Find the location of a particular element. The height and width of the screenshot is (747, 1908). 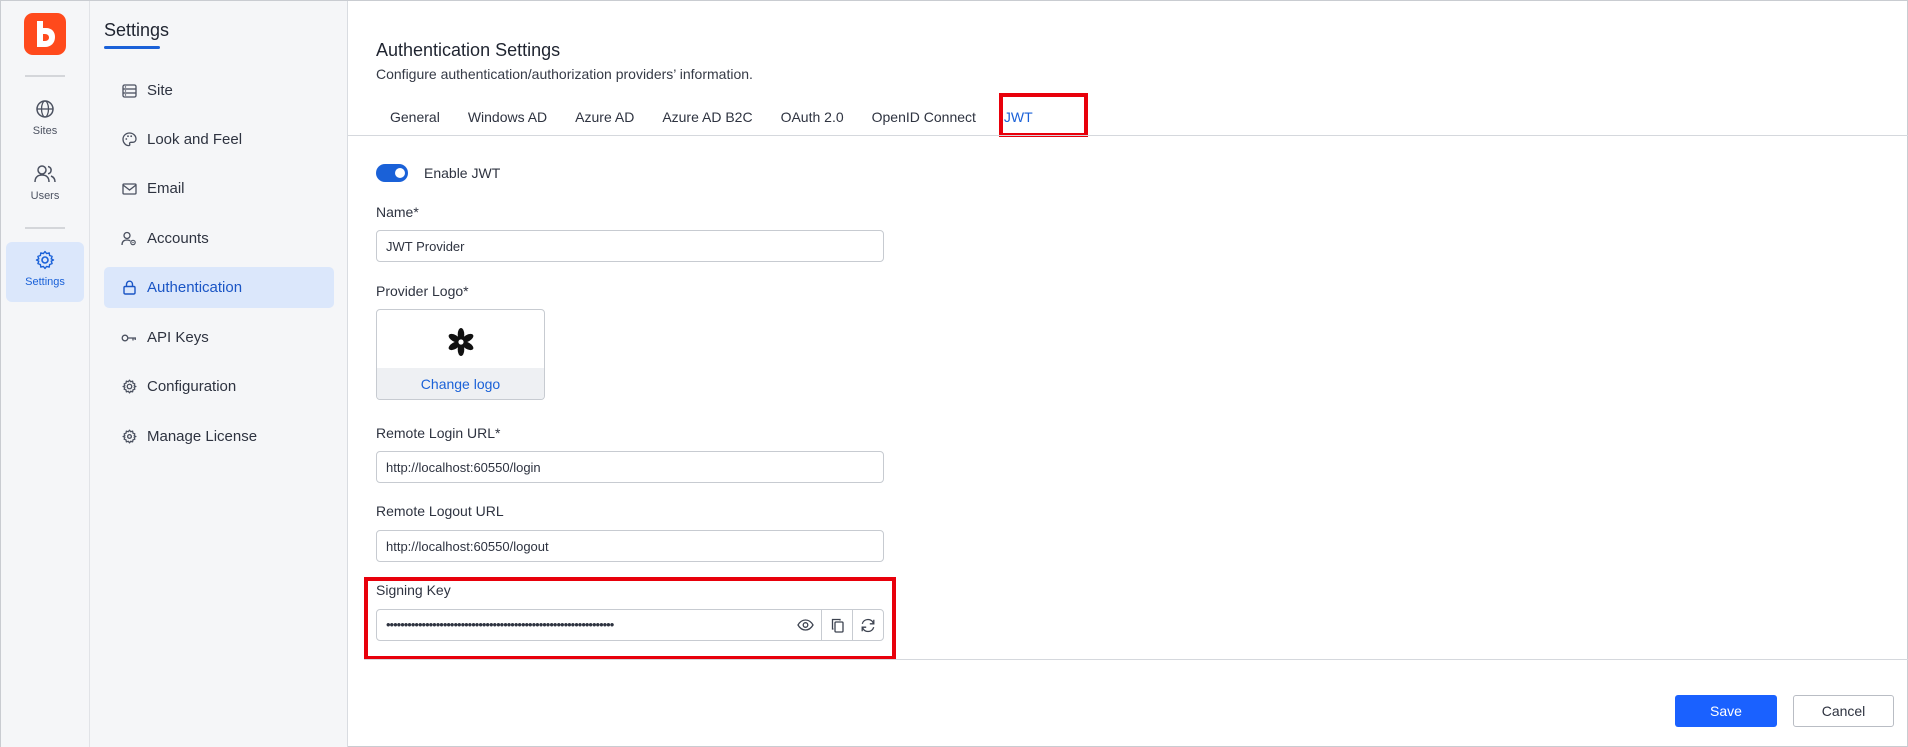

sidebar-title: Settings is located at coordinates (137, 30).